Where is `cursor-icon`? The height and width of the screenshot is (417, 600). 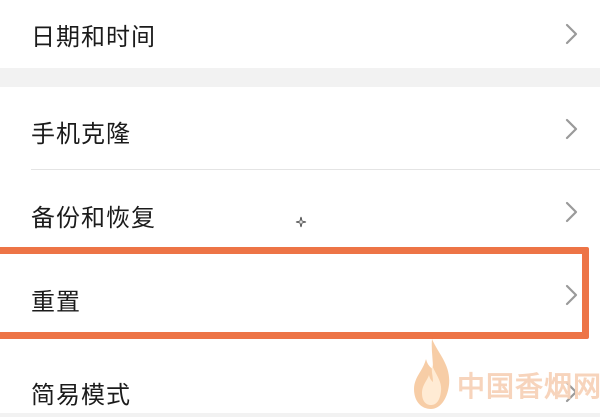
cursor-icon is located at coordinates (301, 220).